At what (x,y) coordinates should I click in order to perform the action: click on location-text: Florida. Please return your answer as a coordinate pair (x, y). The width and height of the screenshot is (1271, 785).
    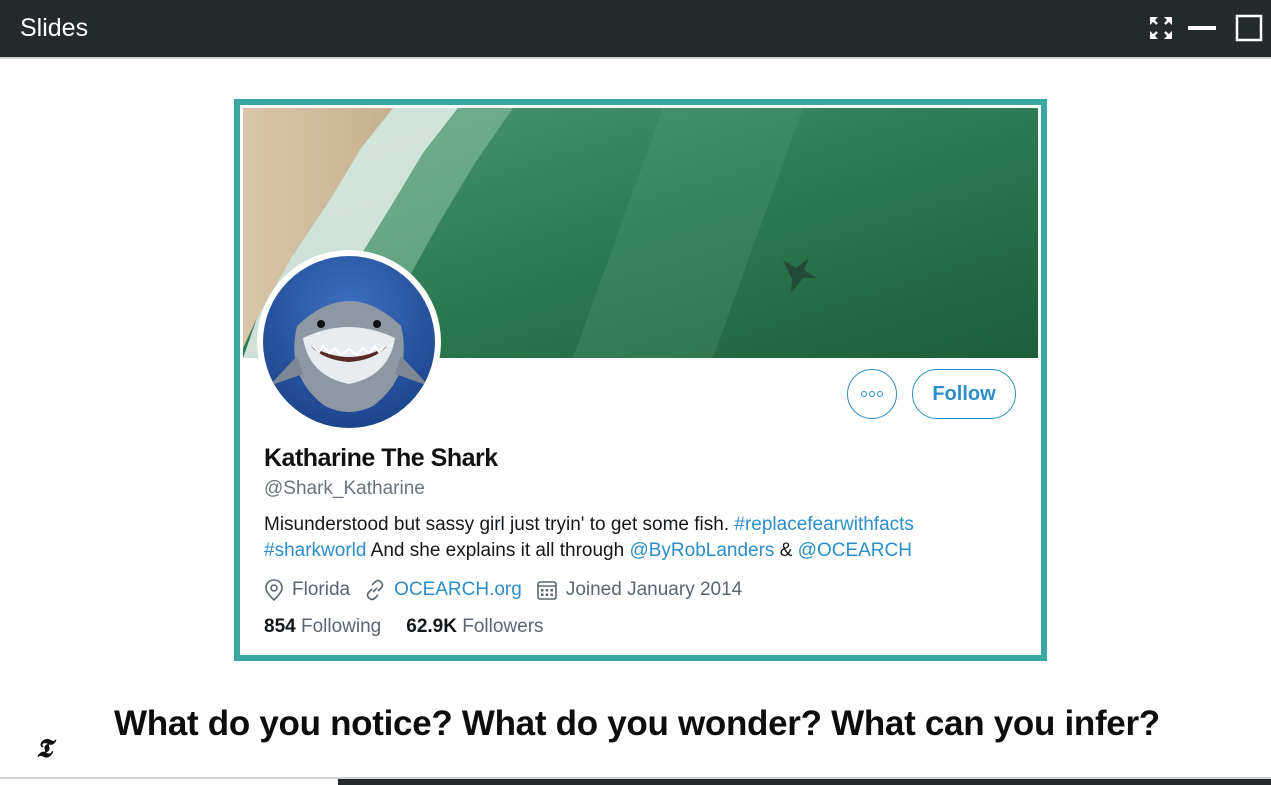
    Looking at the image, I should click on (321, 589).